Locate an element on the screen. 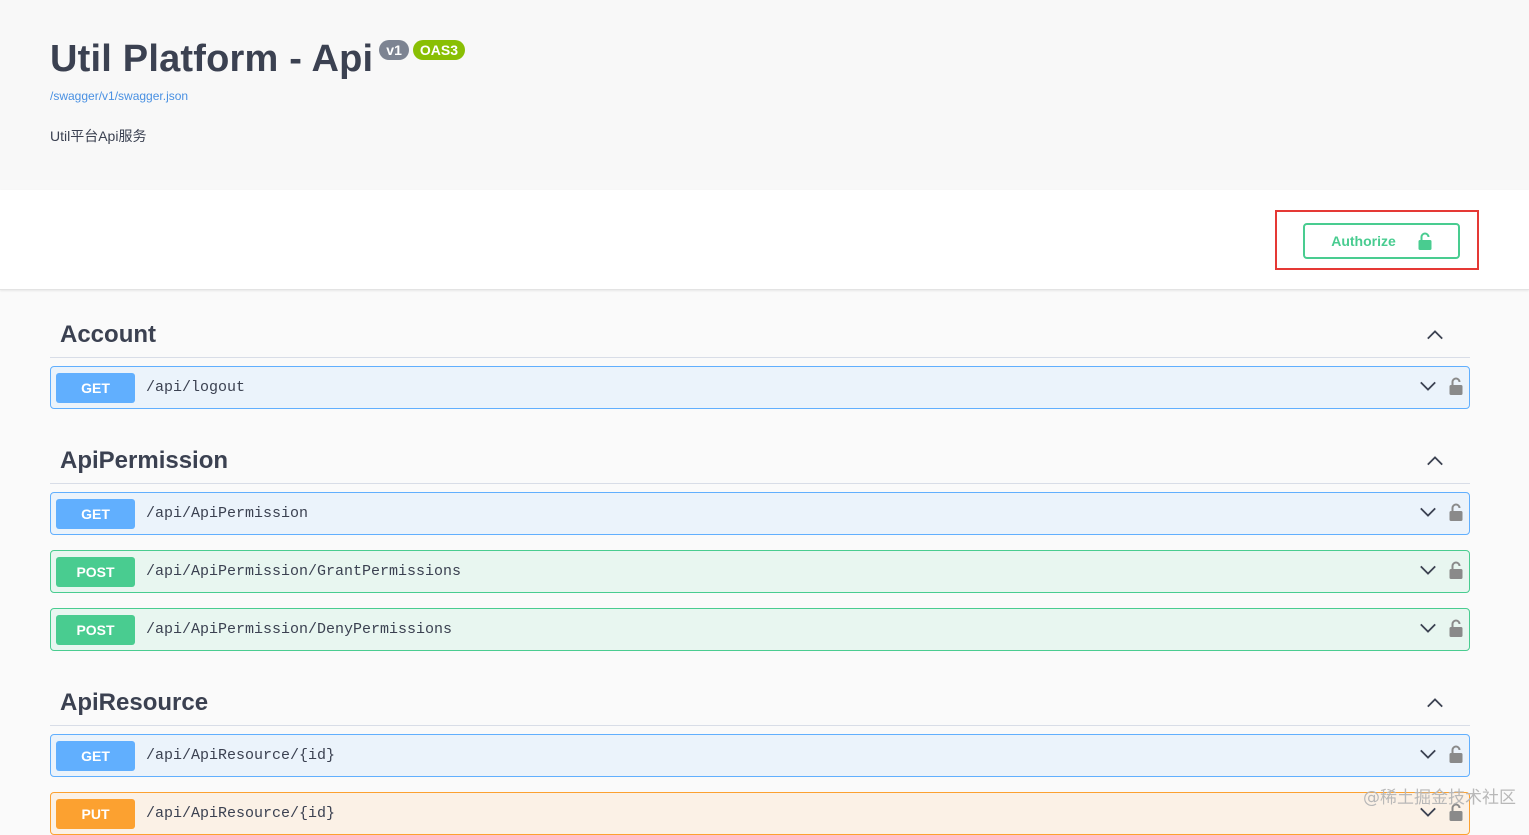 This screenshot has width=1529, height=835. operation-row: GET/api/ApiResource/{id} is located at coordinates (760, 755).